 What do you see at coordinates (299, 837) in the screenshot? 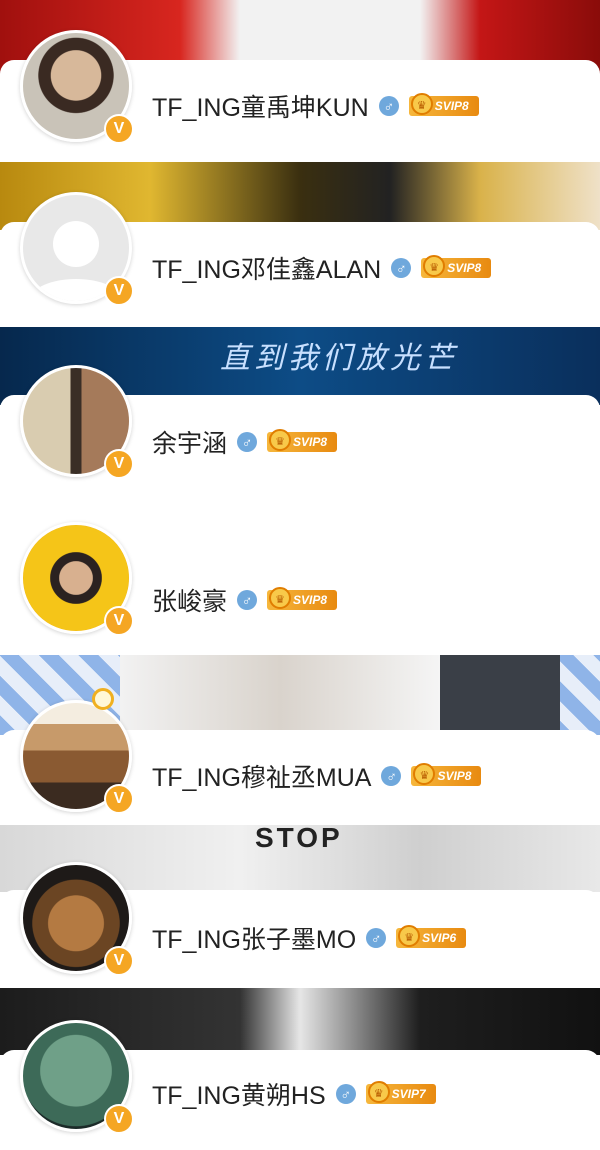
I see `banner-grey-text: STOP` at bounding box center [299, 837].